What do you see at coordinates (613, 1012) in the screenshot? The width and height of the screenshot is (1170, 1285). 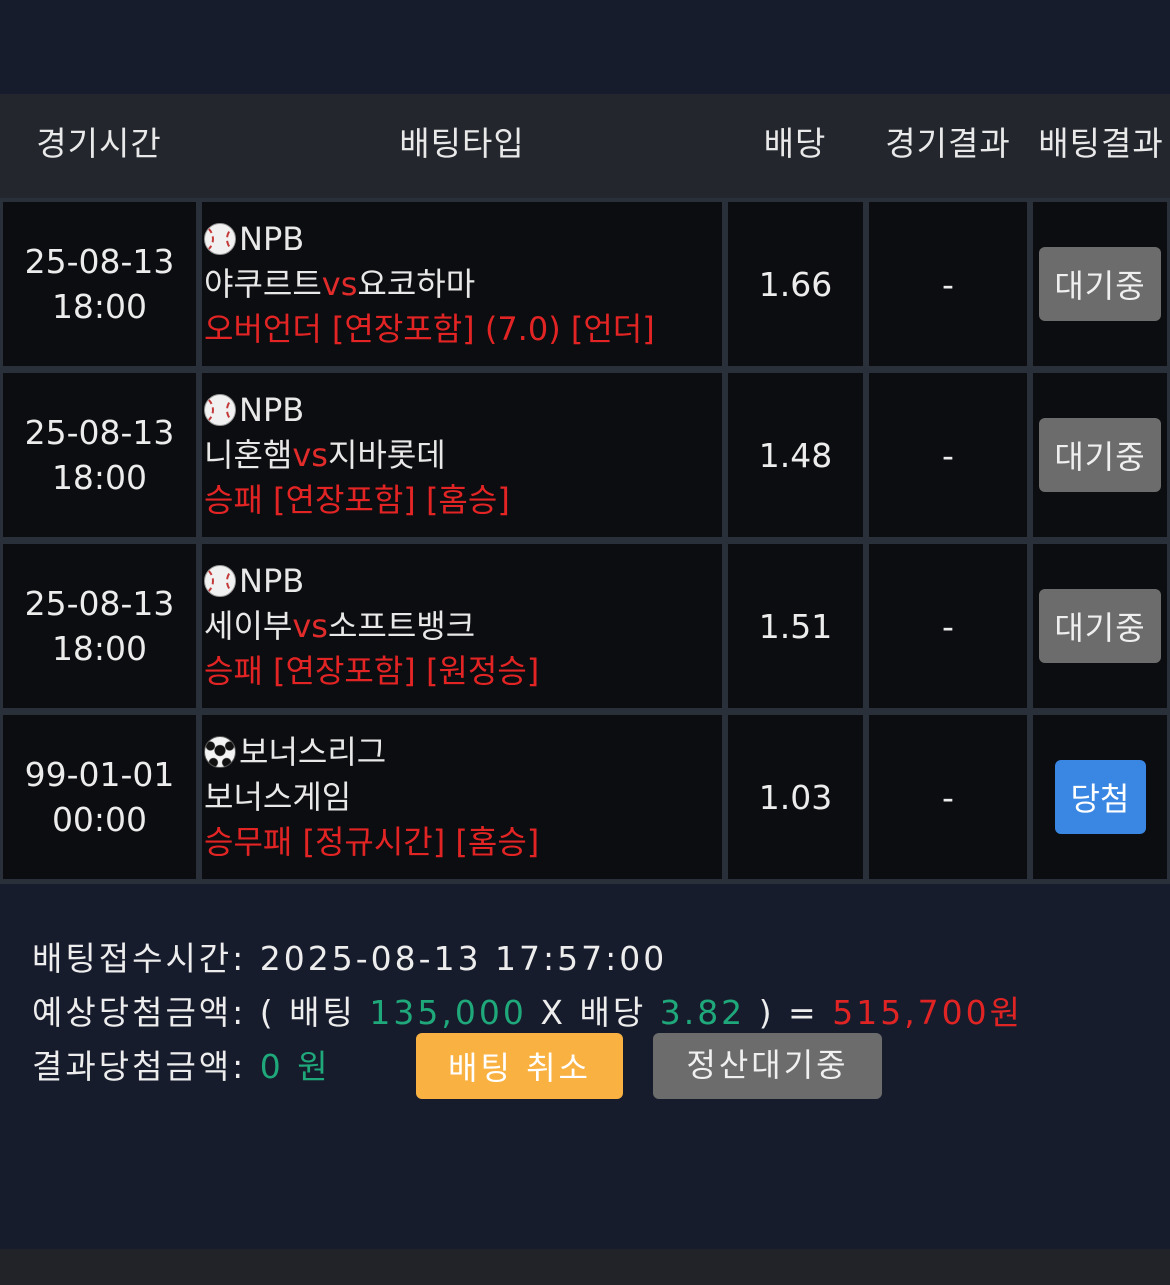 I see `total-odds-label: 배당` at bounding box center [613, 1012].